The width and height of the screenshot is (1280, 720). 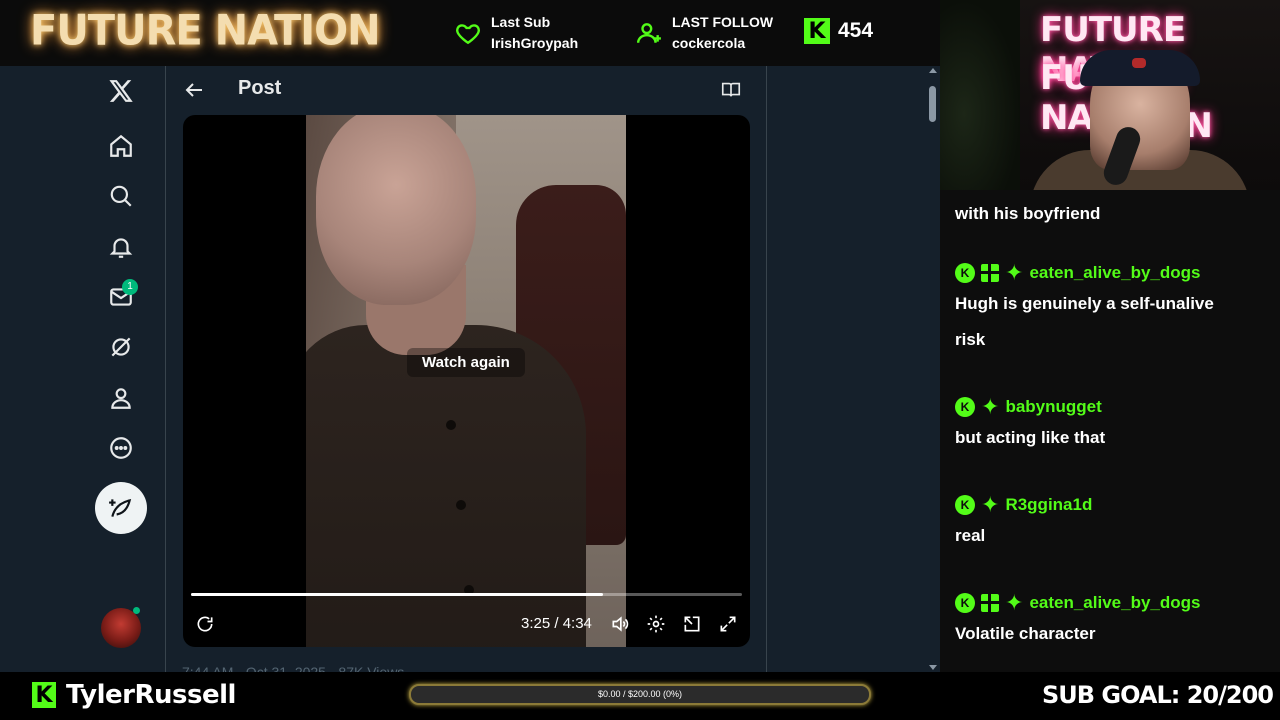 I want to click on mail-badge: 1, so click(x=130, y=287).